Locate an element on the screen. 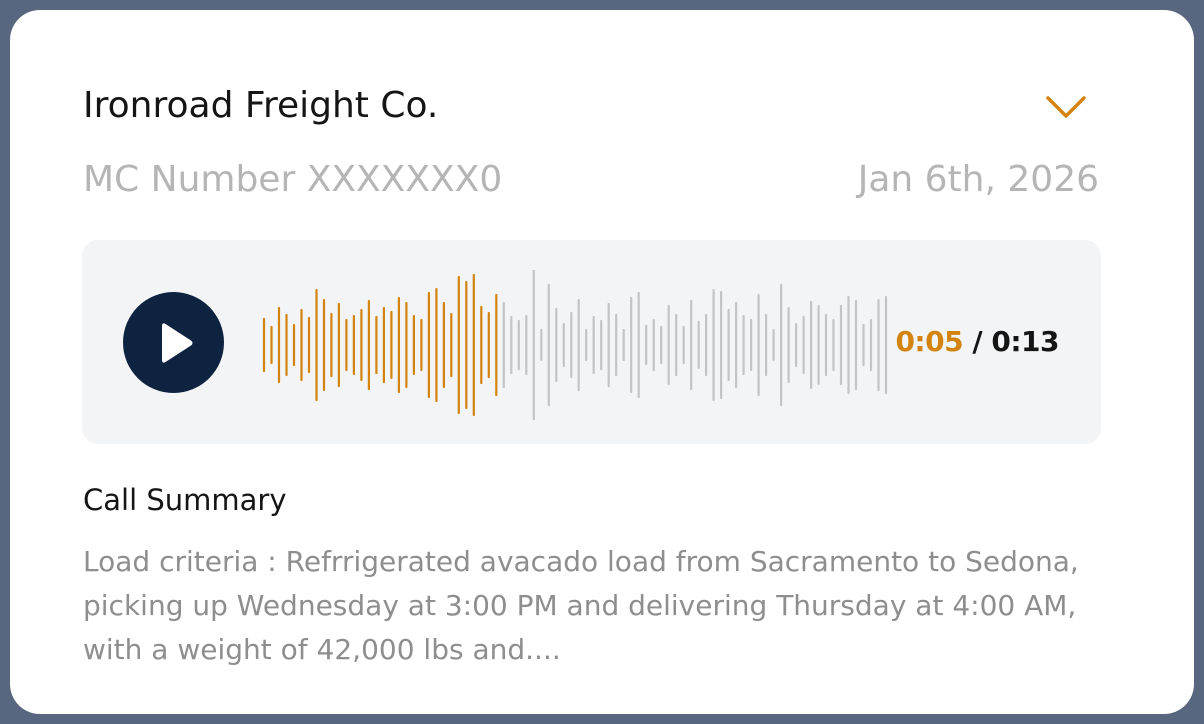 The image size is (1204, 724). call-date: Jan 6th, 2026 is located at coordinates (978, 179).